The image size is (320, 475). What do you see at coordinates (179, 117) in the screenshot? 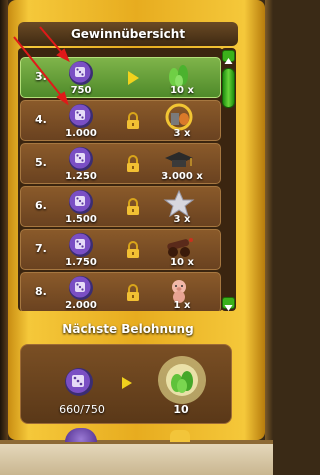
I see `golden-wreath-items-icon` at bounding box center [179, 117].